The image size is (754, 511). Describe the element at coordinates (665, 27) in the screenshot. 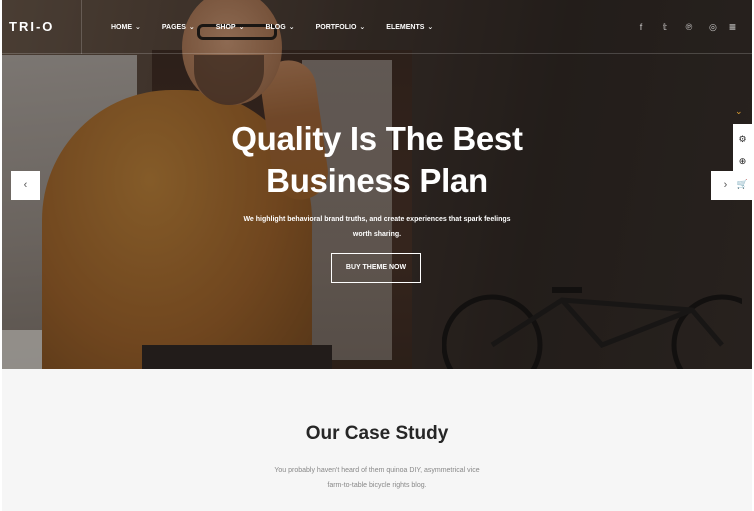

I see `twitter-icon: 𝕥` at that location.